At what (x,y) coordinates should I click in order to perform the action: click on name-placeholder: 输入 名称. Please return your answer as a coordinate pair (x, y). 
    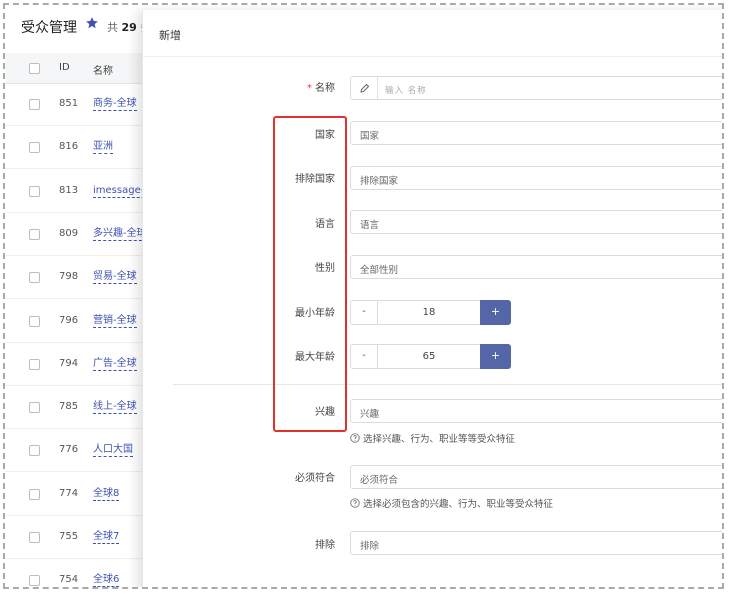
    Looking at the image, I should click on (406, 91).